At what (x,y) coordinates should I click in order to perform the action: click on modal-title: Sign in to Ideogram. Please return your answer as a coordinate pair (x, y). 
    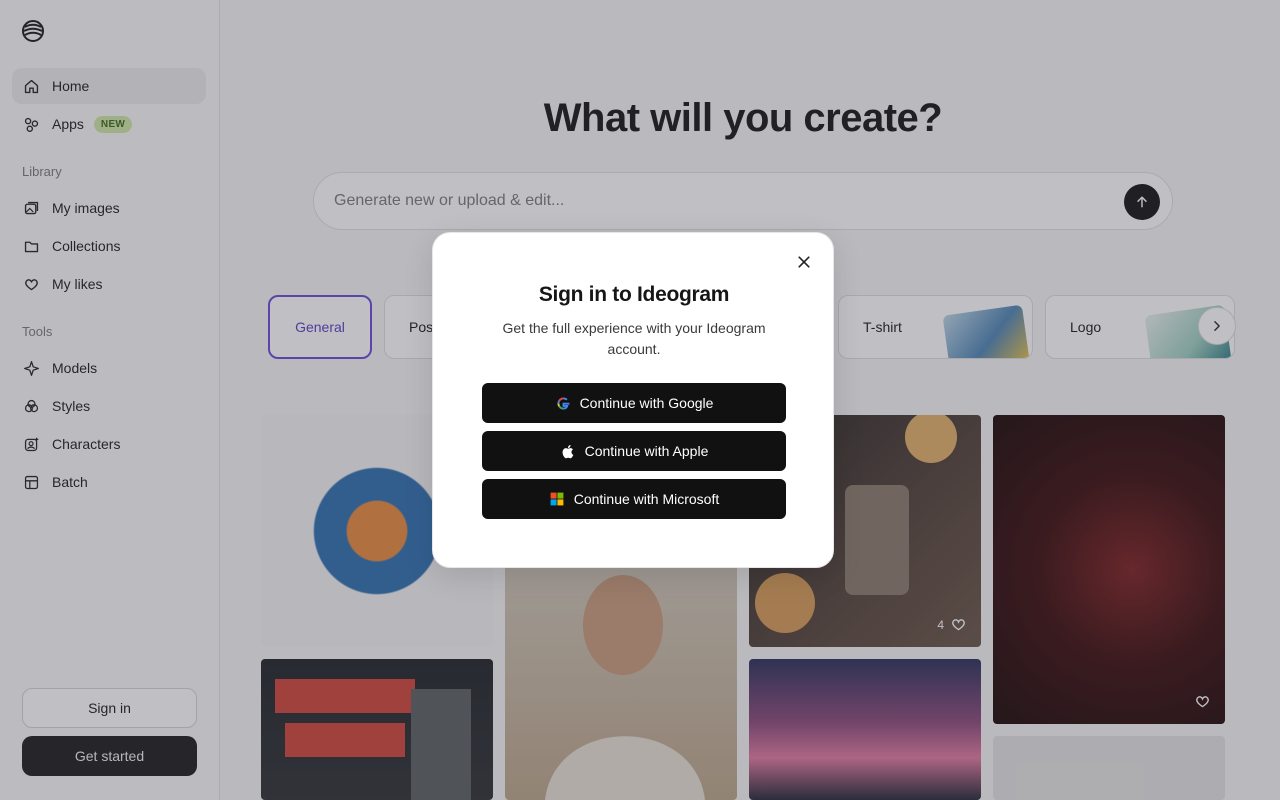
    Looking at the image, I should click on (634, 294).